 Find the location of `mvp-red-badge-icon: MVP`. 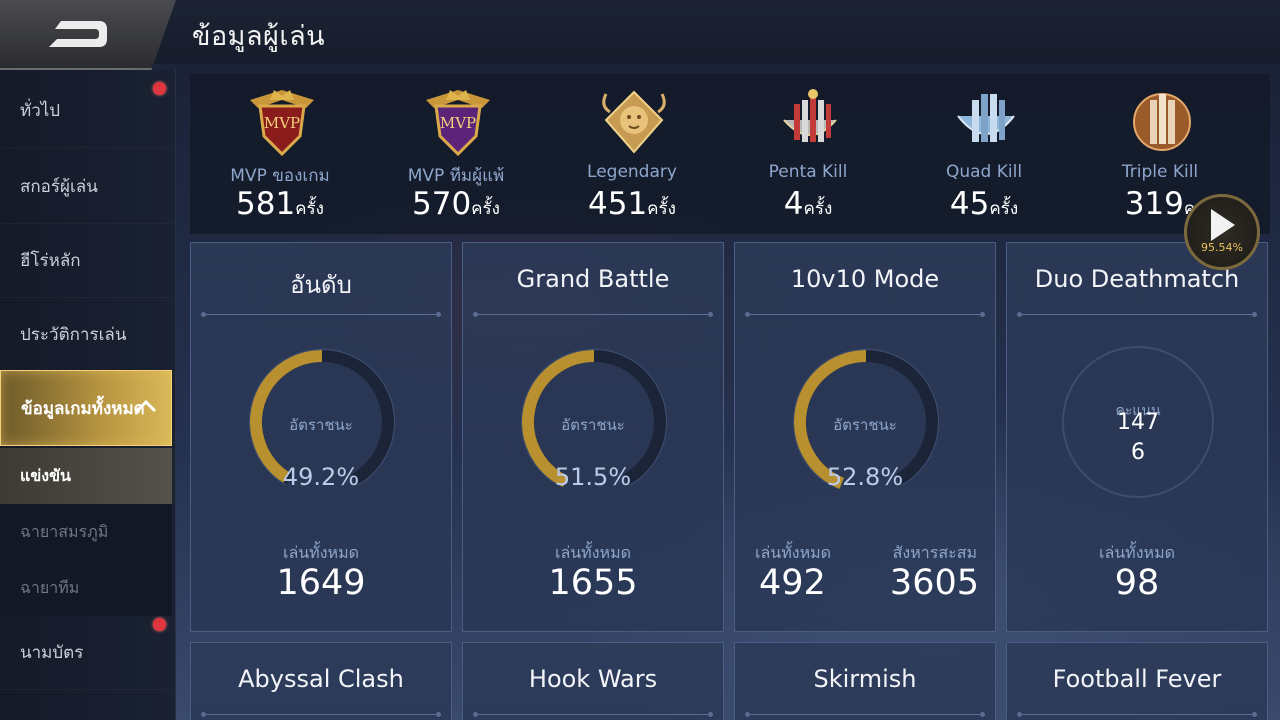

mvp-red-badge-icon: MVP is located at coordinates (282, 123).